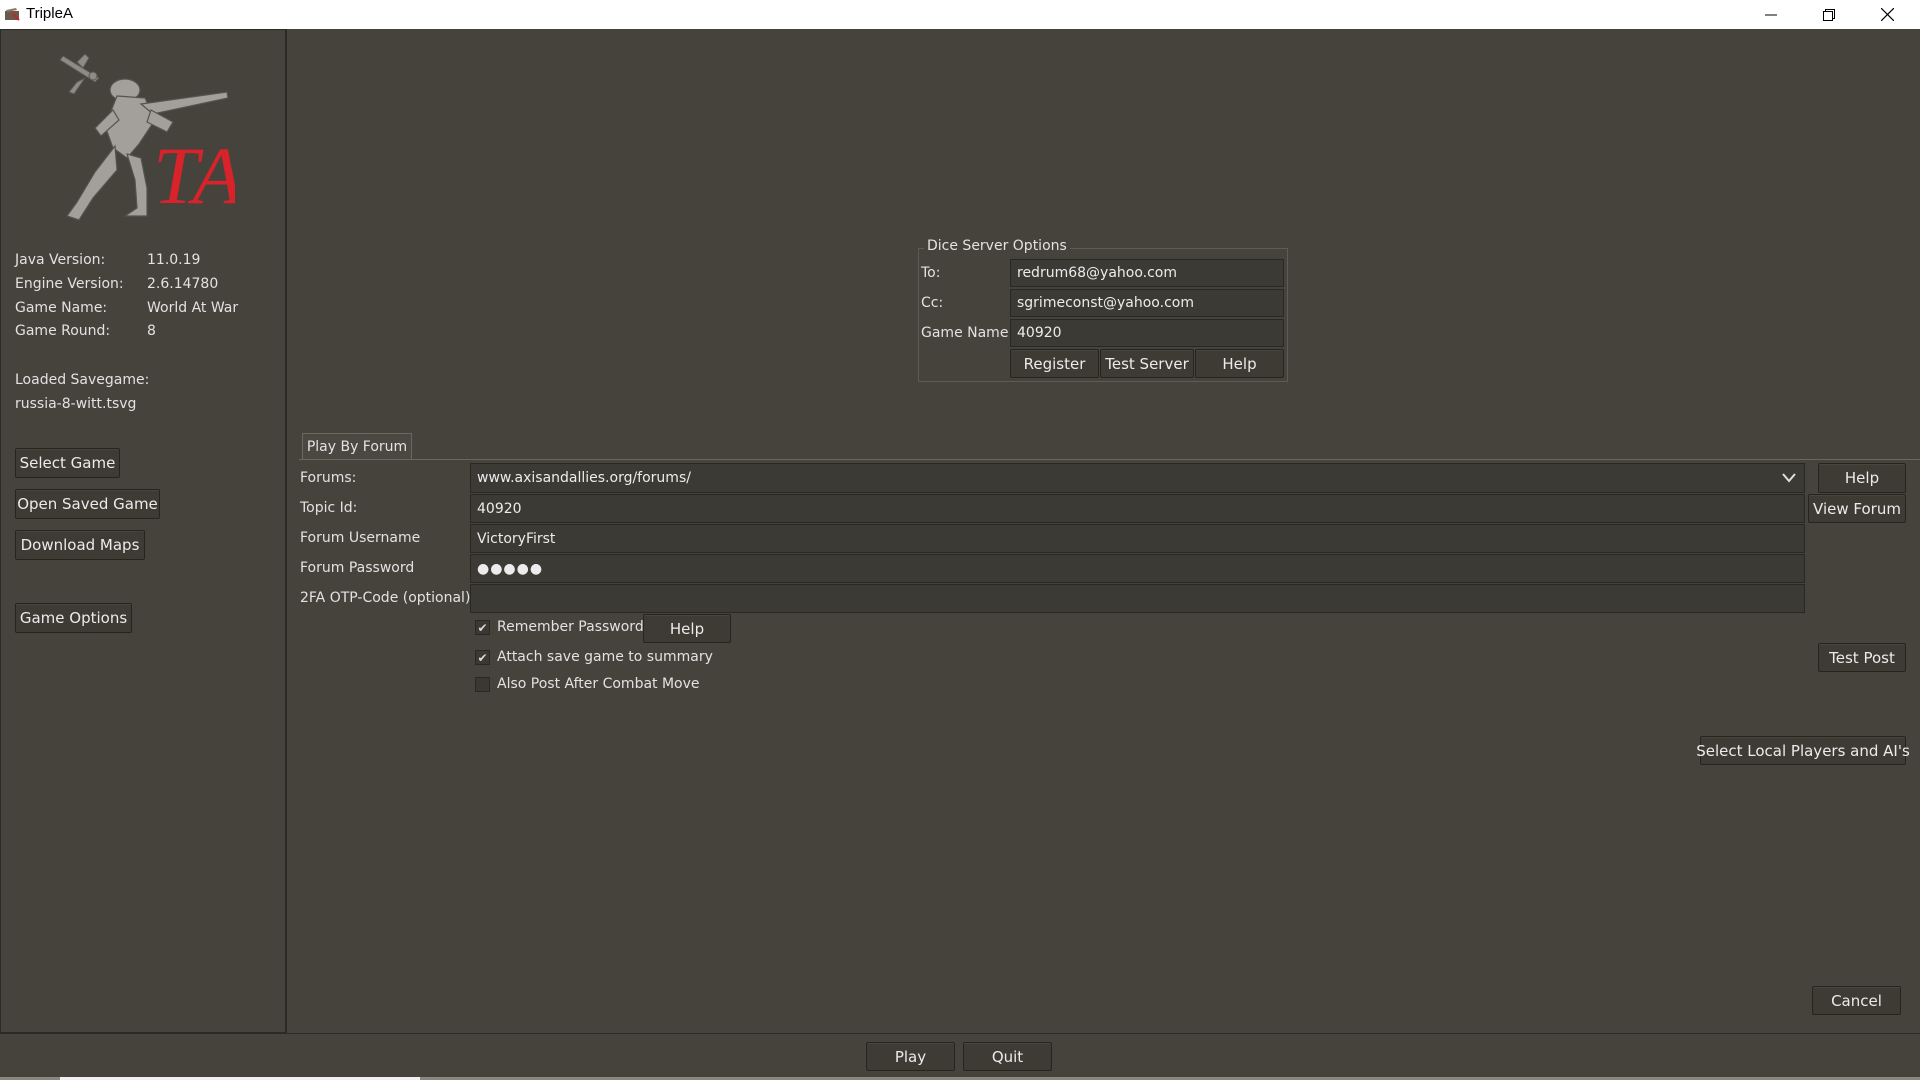 This screenshot has width=1920, height=1080. What do you see at coordinates (605, 657) in the screenshot?
I see `attach-save-label: Attach save game to summary` at bounding box center [605, 657].